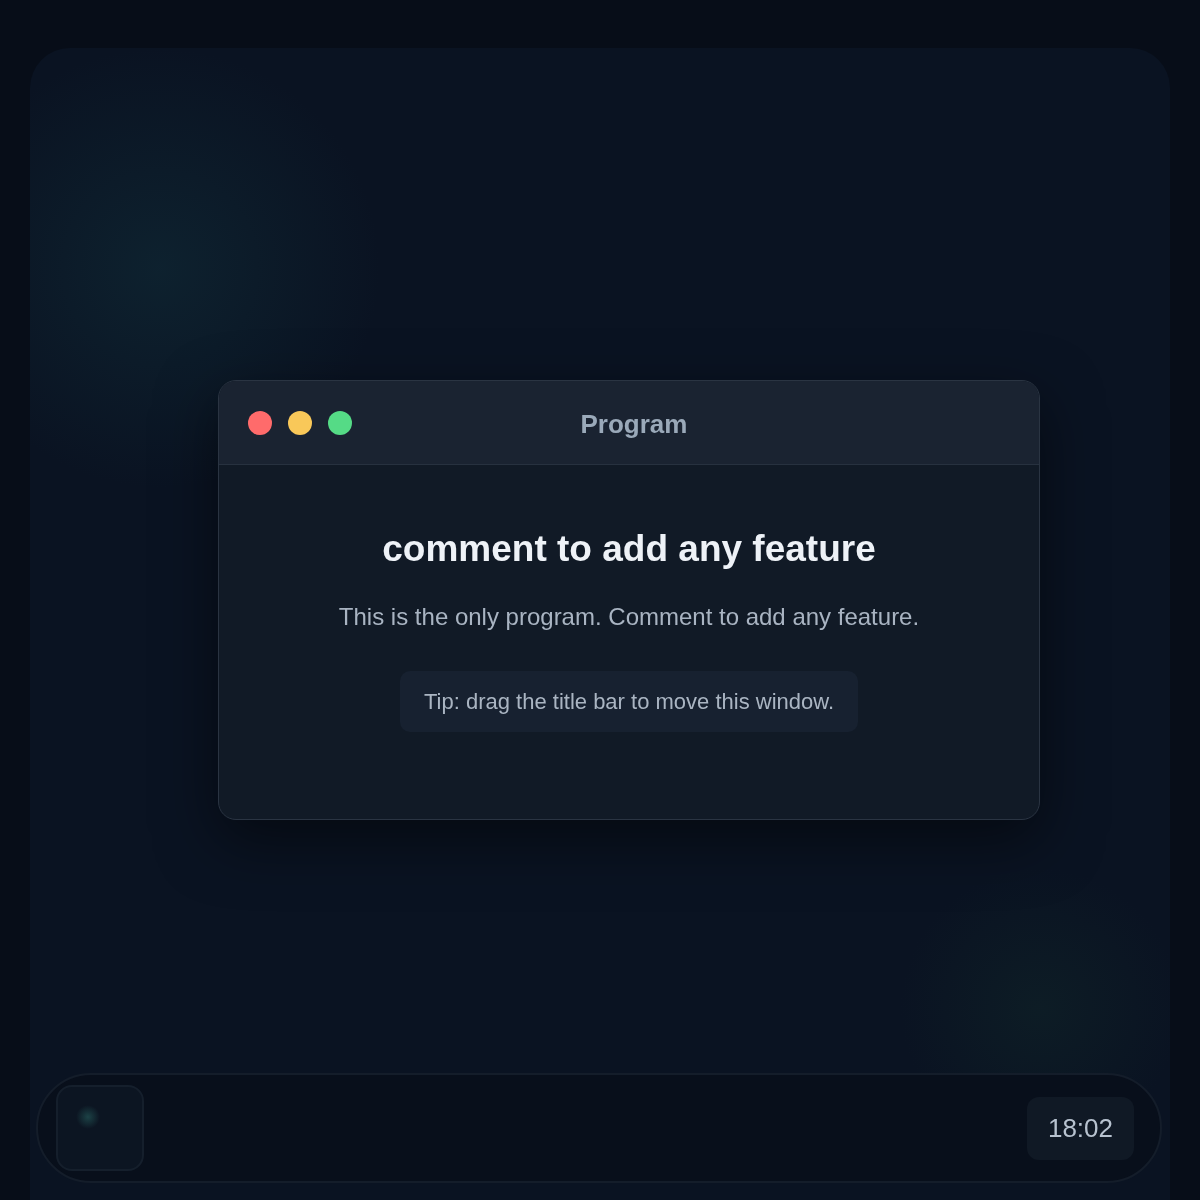  What do you see at coordinates (633, 424) in the screenshot?
I see `window-title: Program` at bounding box center [633, 424].